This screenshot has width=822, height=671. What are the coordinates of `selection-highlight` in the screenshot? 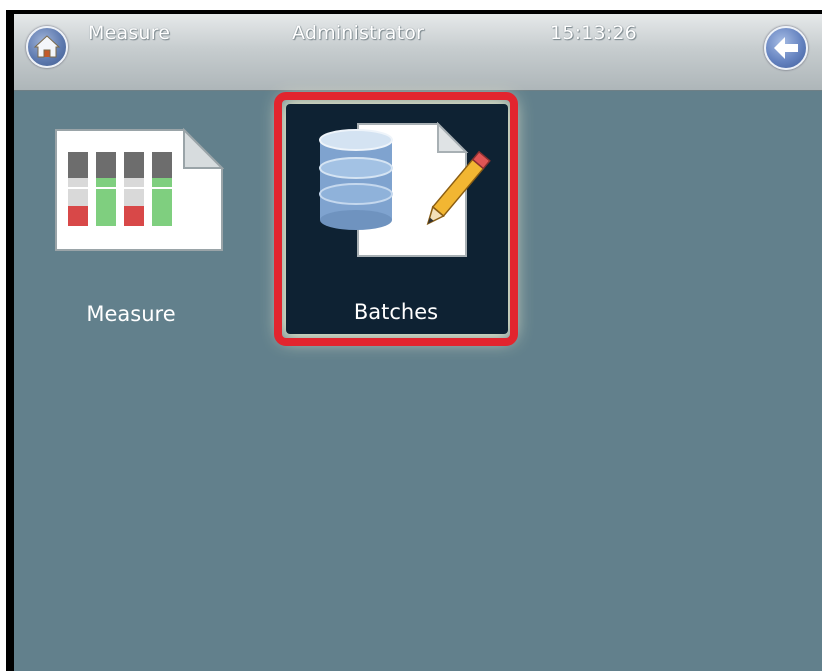 It's located at (396, 219).